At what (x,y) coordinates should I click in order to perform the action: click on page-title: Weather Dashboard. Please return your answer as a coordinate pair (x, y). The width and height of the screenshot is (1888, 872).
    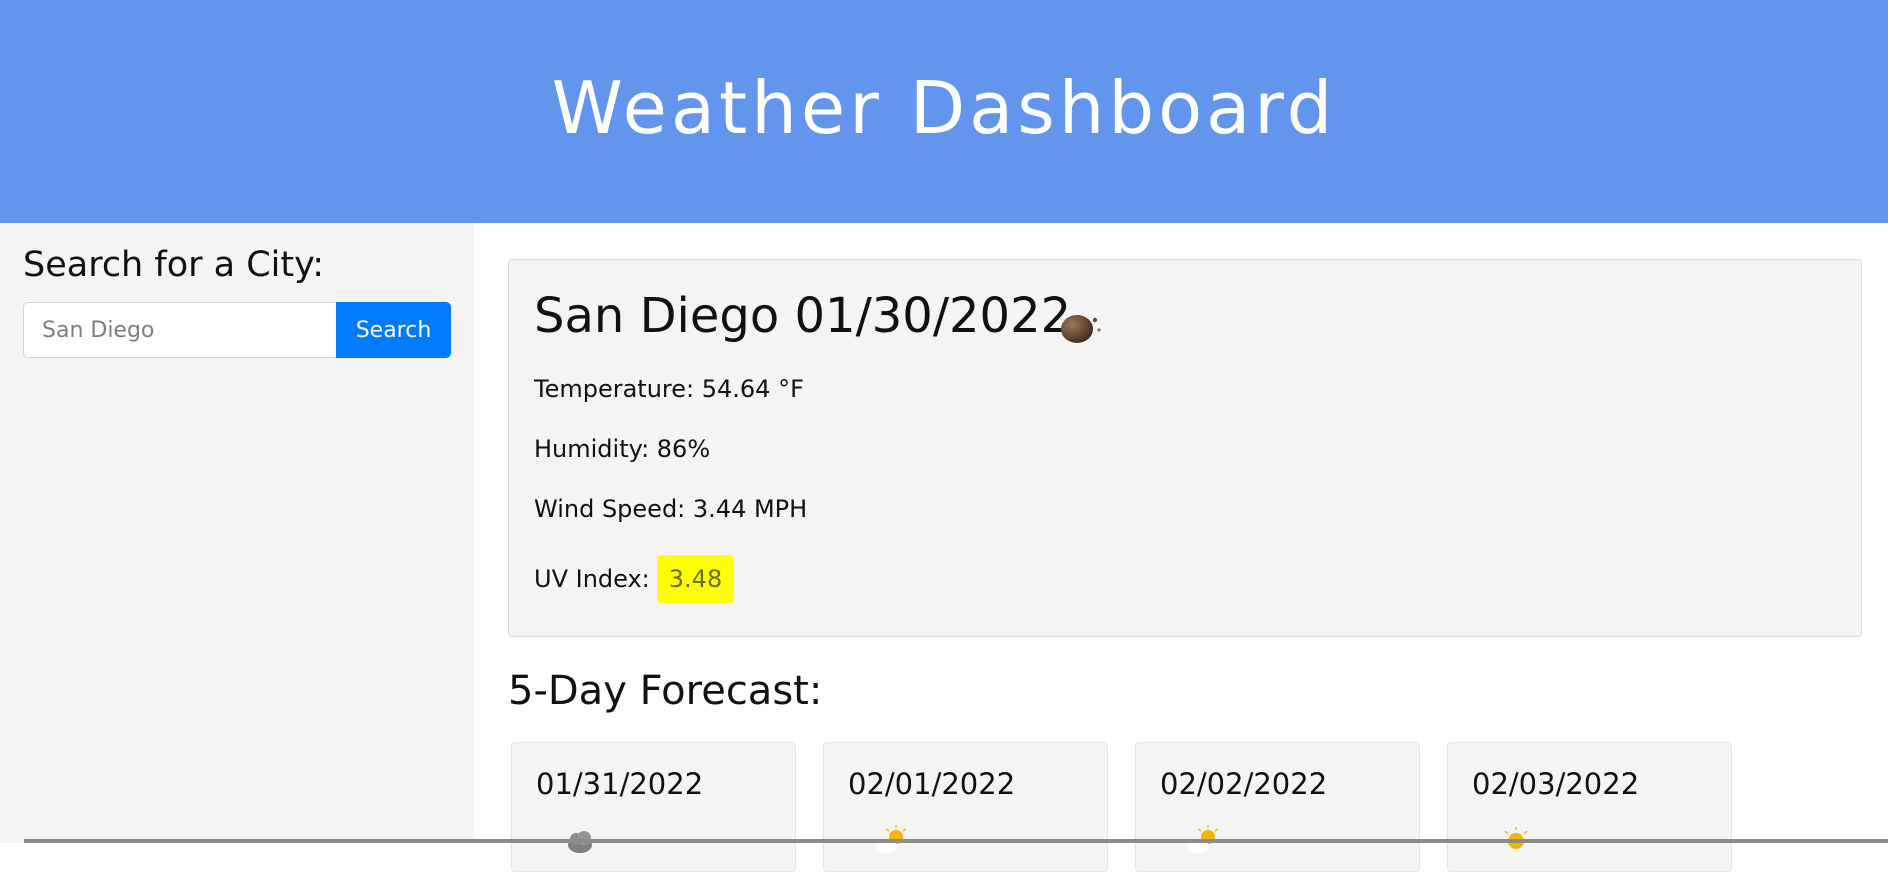
    Looking at the image, I should click on (944, 107).